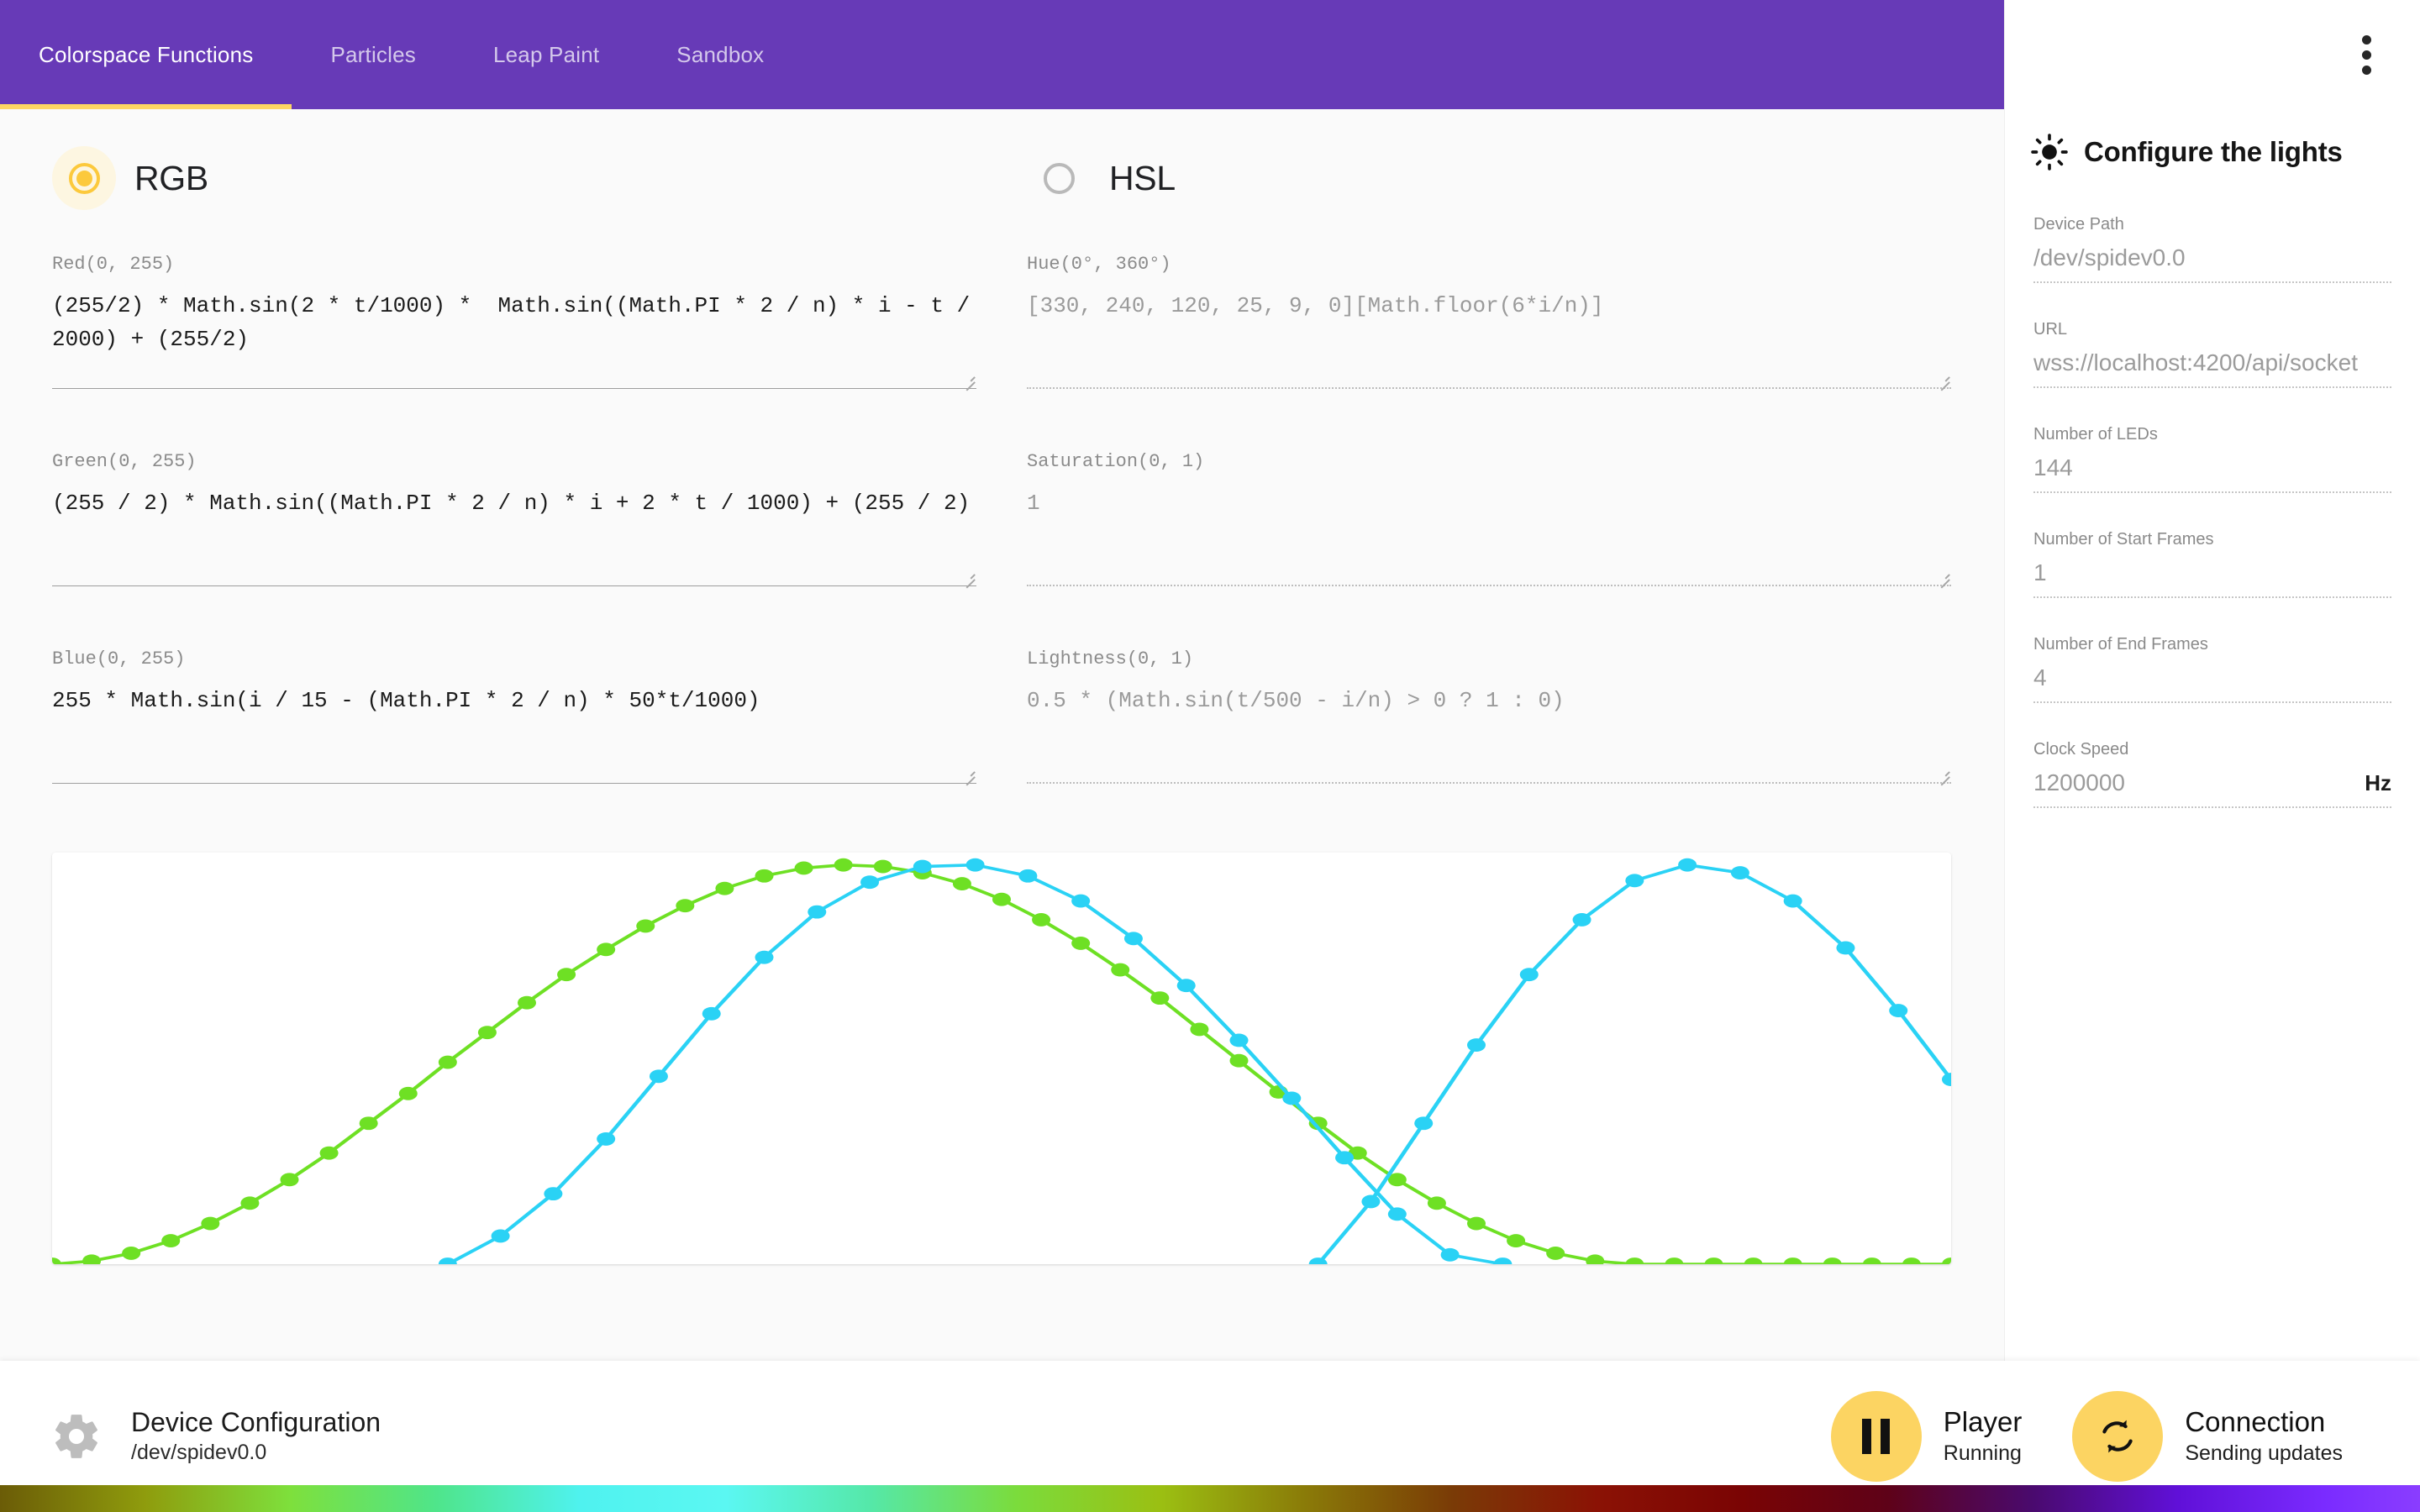 Image resolution: width=2420 pixels, height=1512 pixels. I want to click on field-green-label: Green(0, 255), so click(124, 461).